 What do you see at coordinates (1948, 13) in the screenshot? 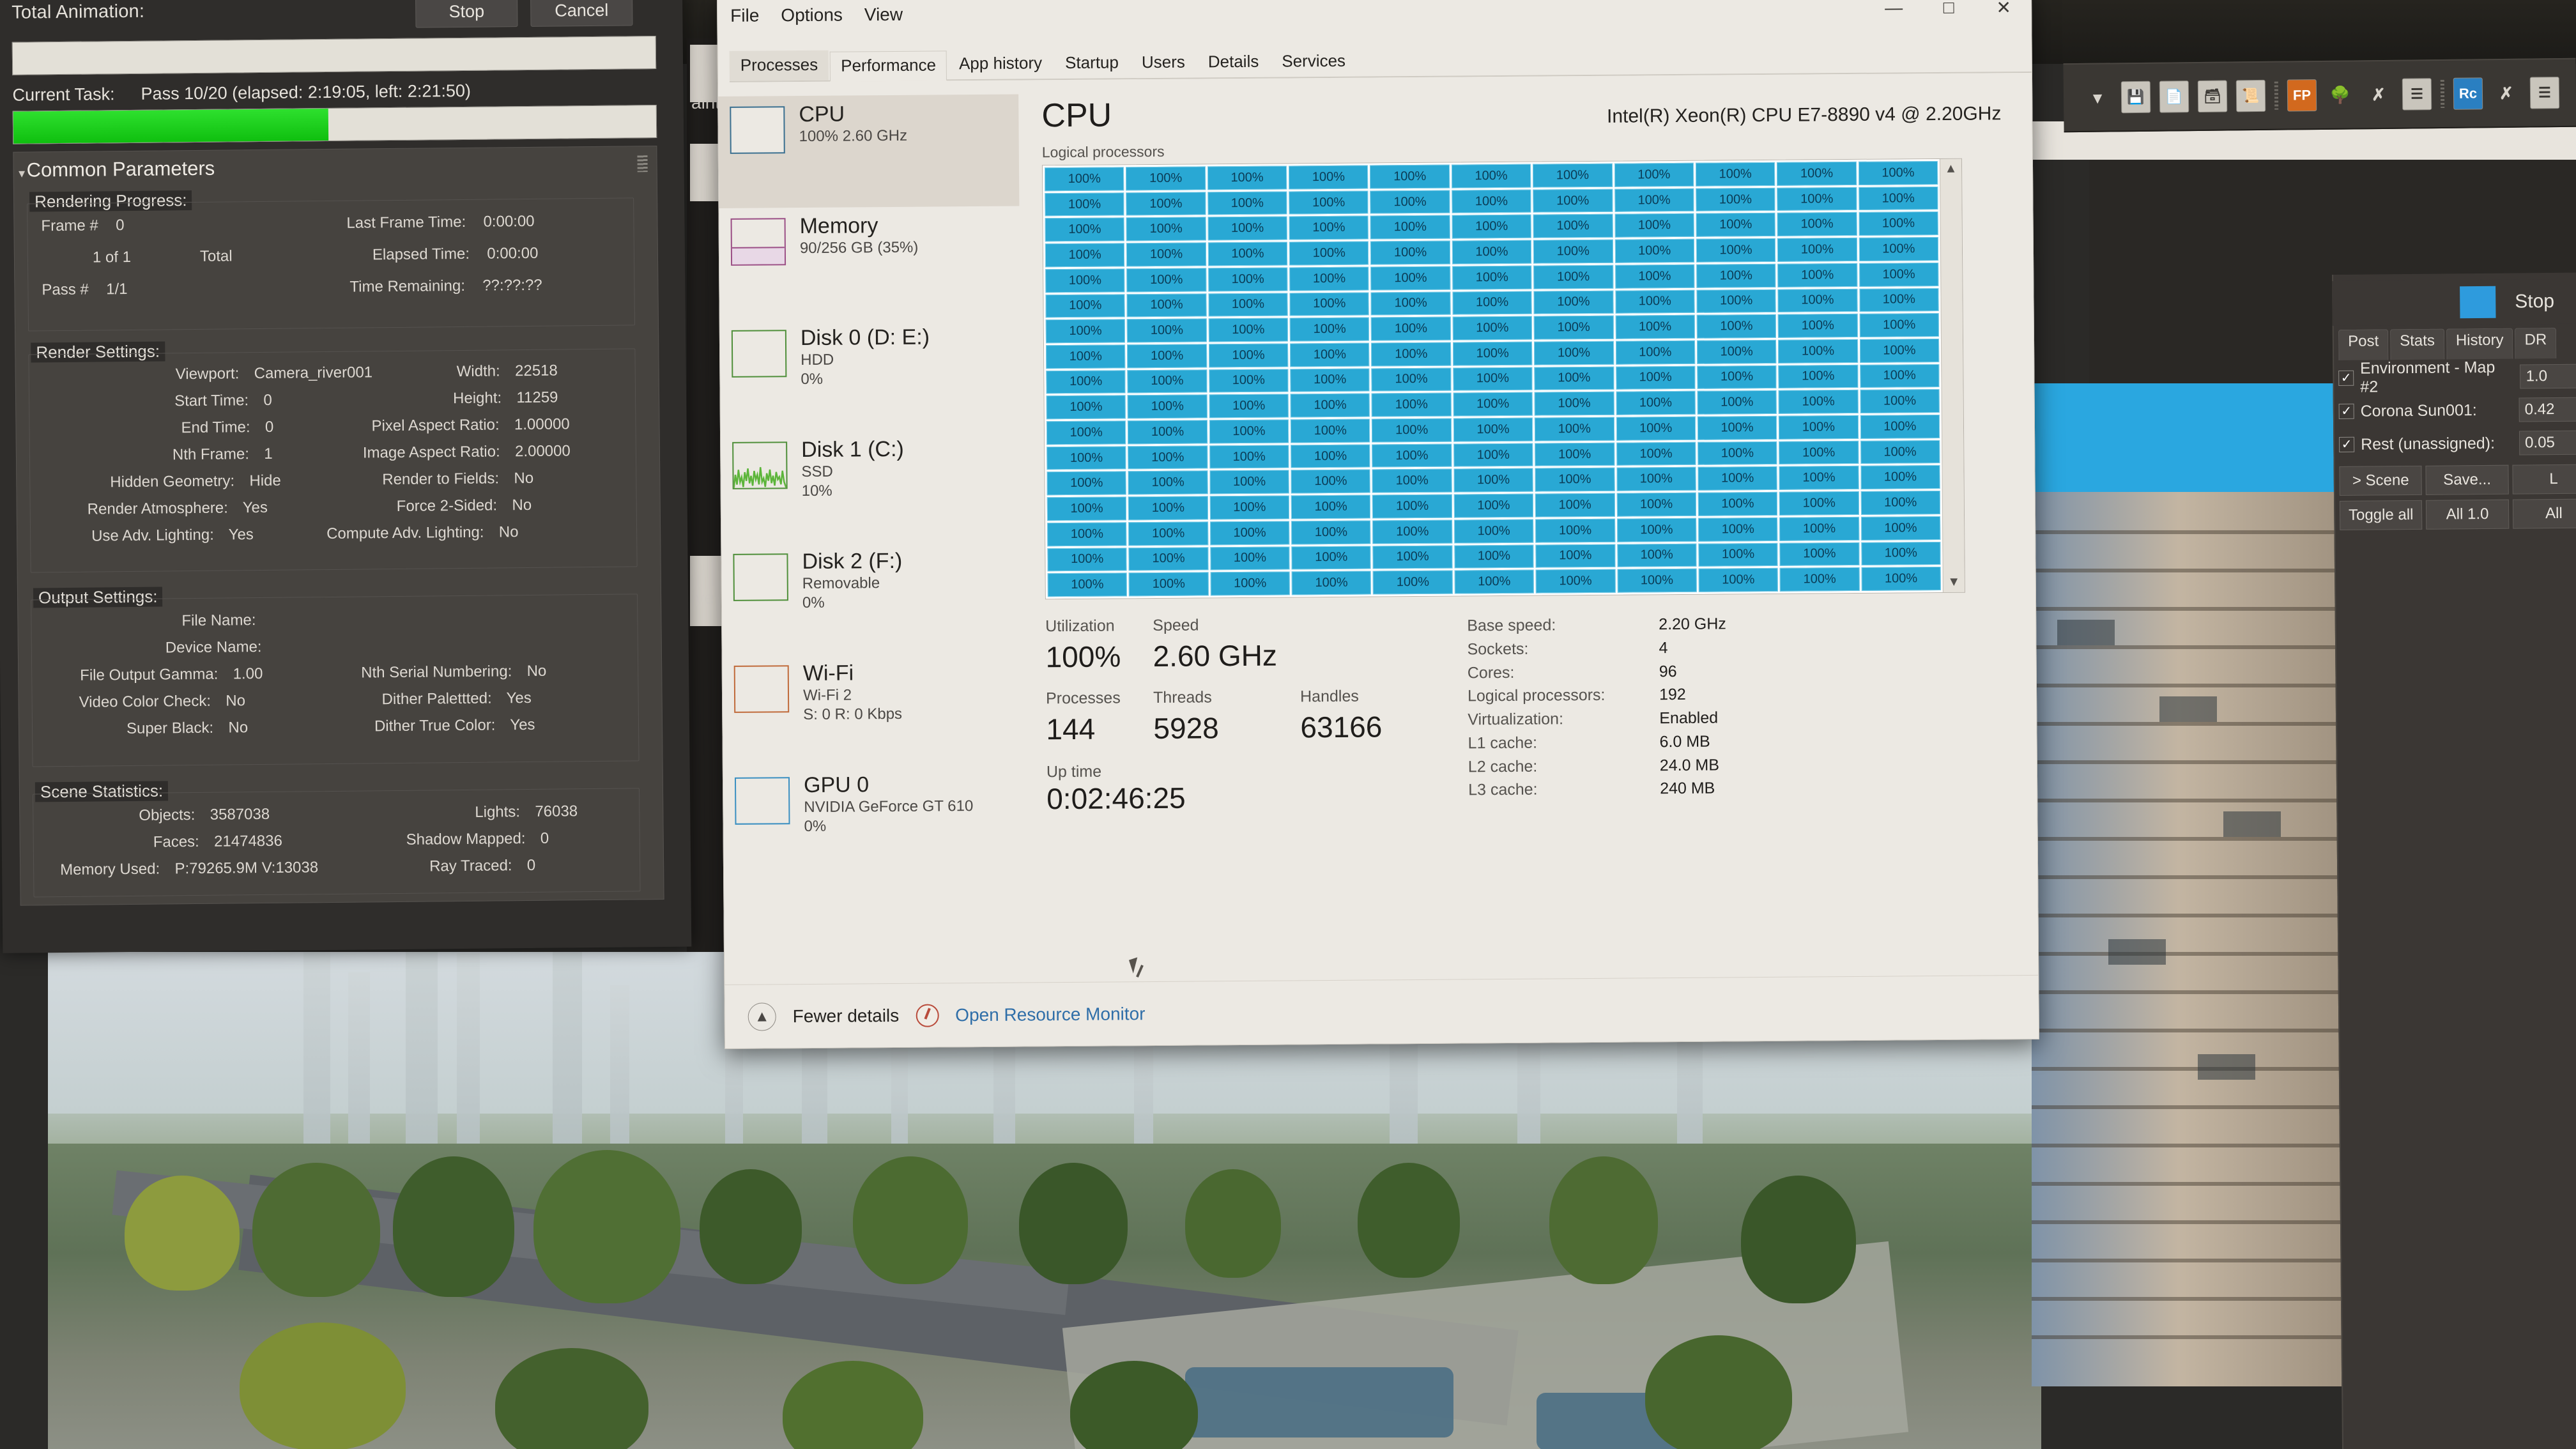
I see `maximize-icon: □` at bounding box center [1948, 13].